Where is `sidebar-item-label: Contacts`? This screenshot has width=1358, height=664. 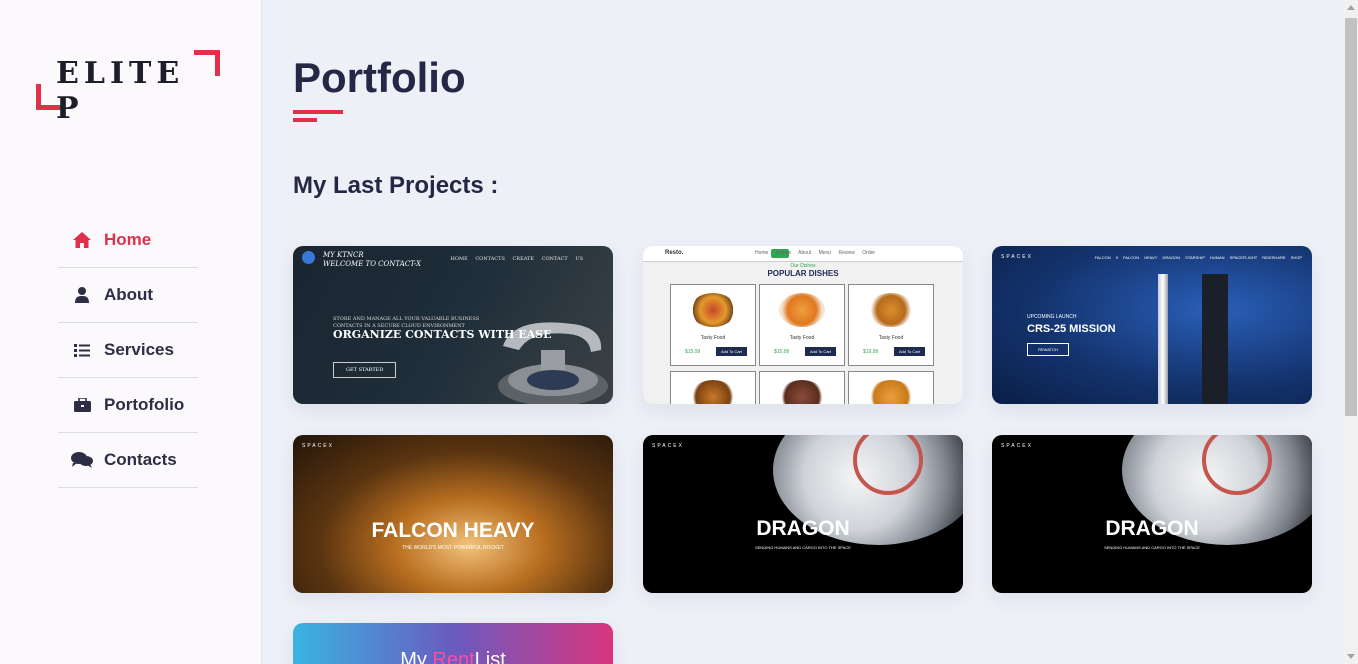
sidebar-item-label: Contacts is located at coordinates (140, 459).